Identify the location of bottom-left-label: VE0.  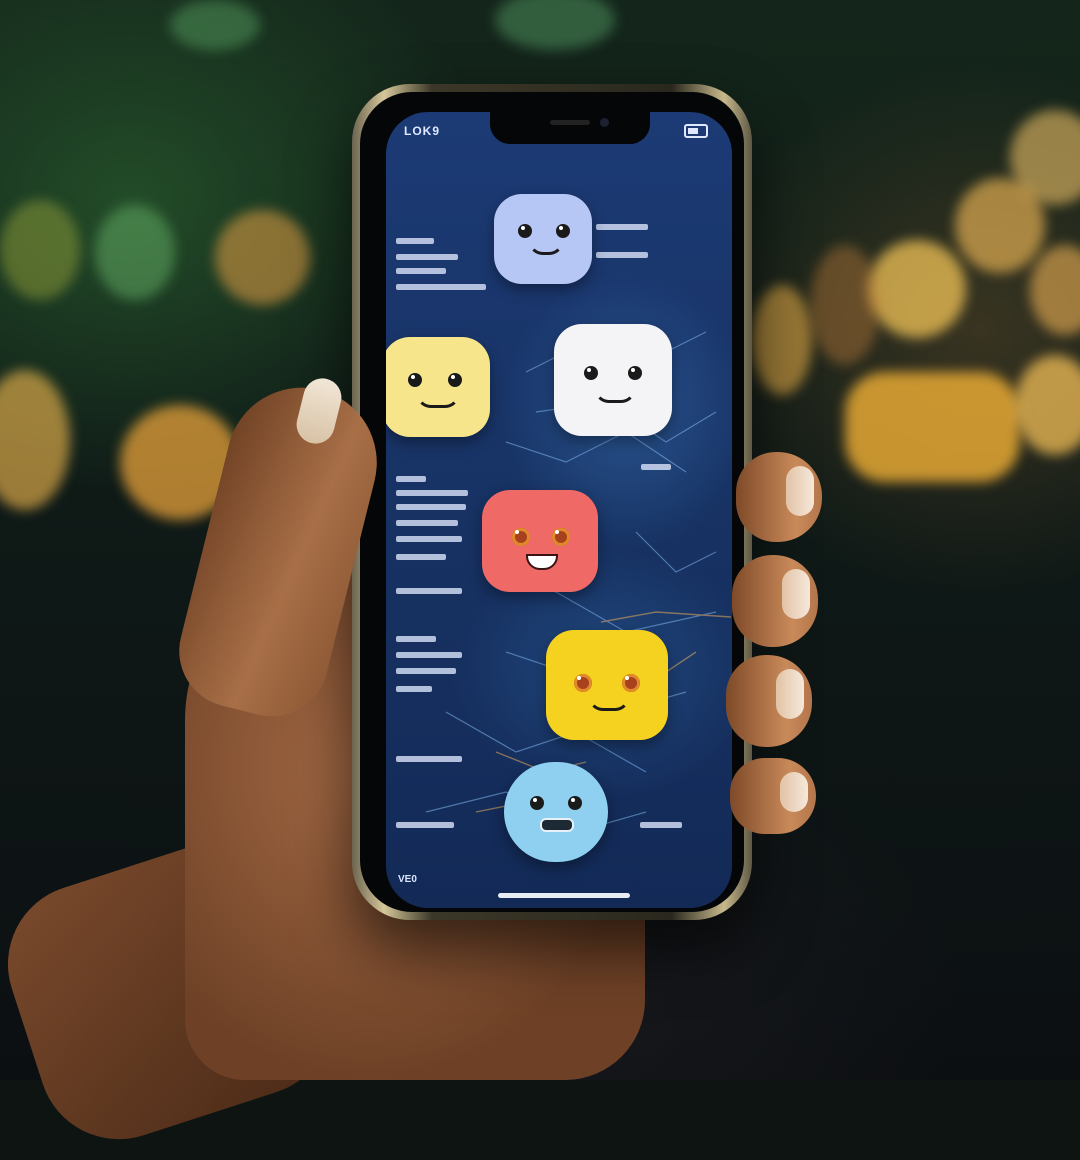
(407, 879).